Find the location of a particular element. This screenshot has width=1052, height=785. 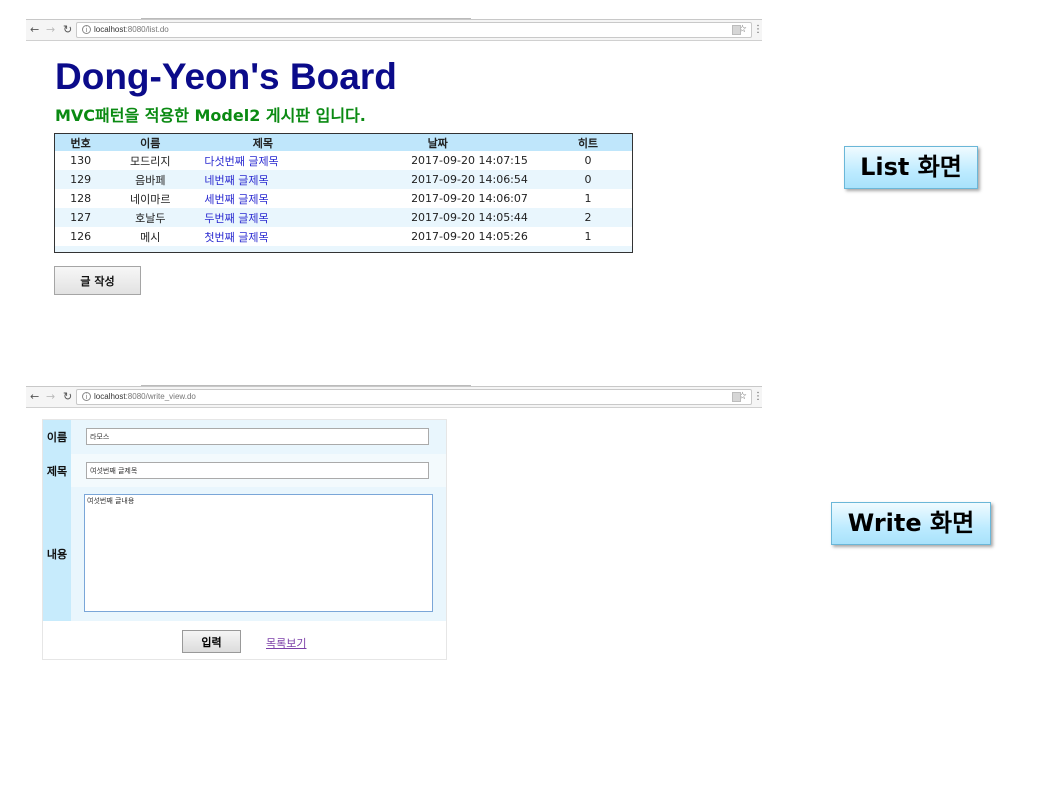

submit-button: 입력 is located at coordinates (211, 641).